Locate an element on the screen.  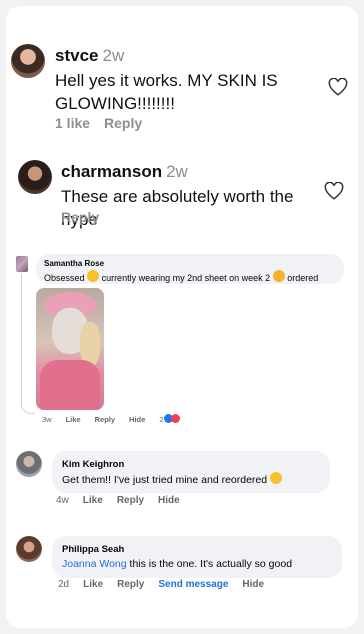
likes-count: 1 like is located at coordinates (72, 123).